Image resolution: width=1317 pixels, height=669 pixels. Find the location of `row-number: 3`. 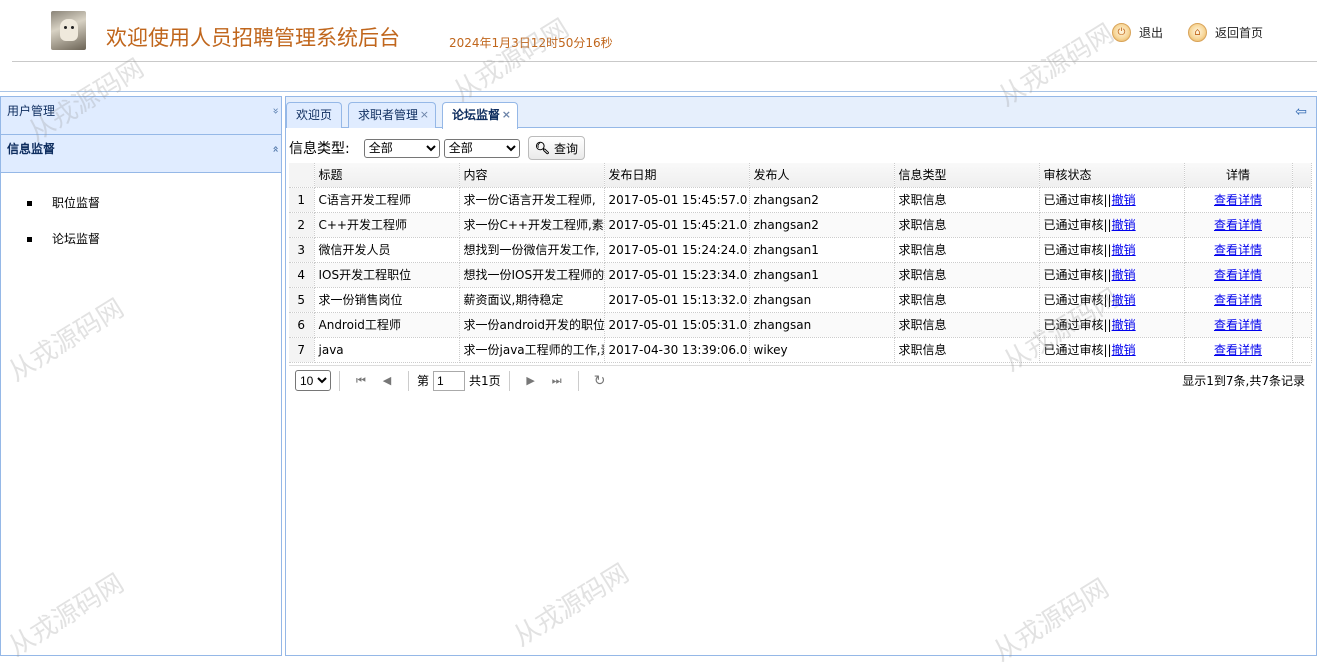

row-number: 3 is located at coordinates (302, 250).